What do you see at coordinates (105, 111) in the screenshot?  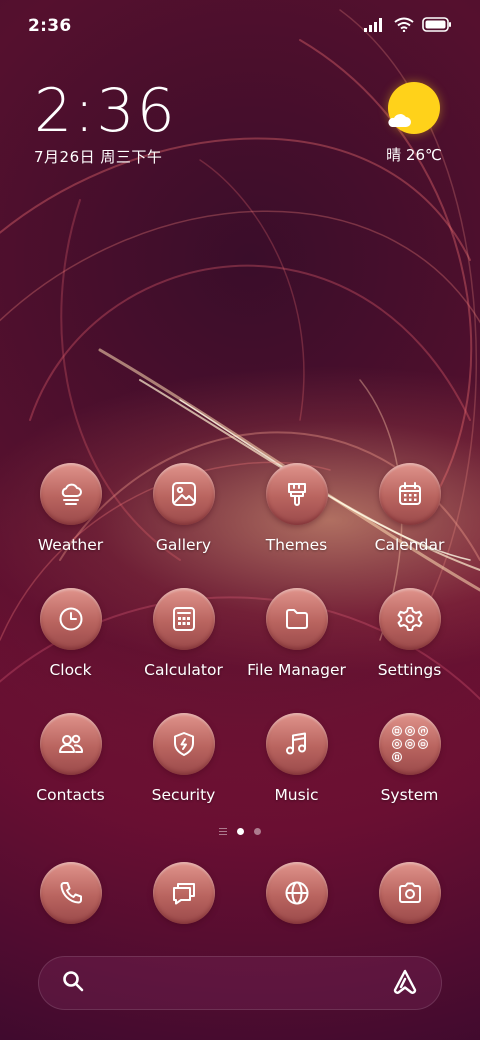 I see `clock-time: 2:36` at bounding box center [105, 111].